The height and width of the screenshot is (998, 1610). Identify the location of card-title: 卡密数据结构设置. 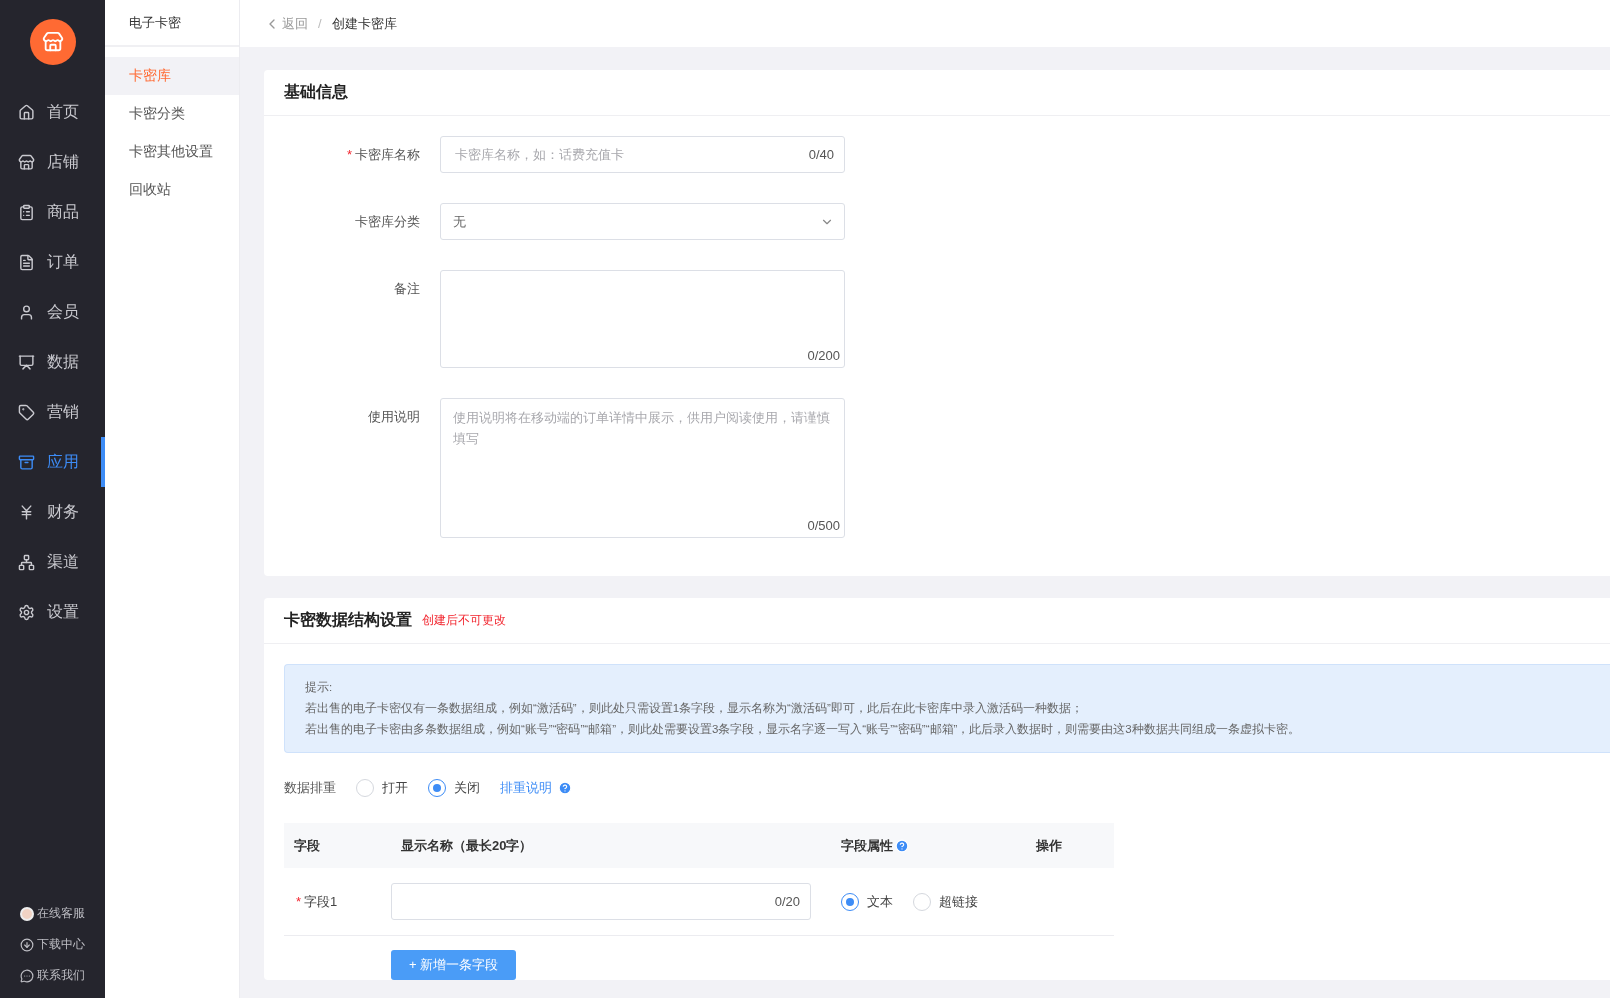
(348, 620).